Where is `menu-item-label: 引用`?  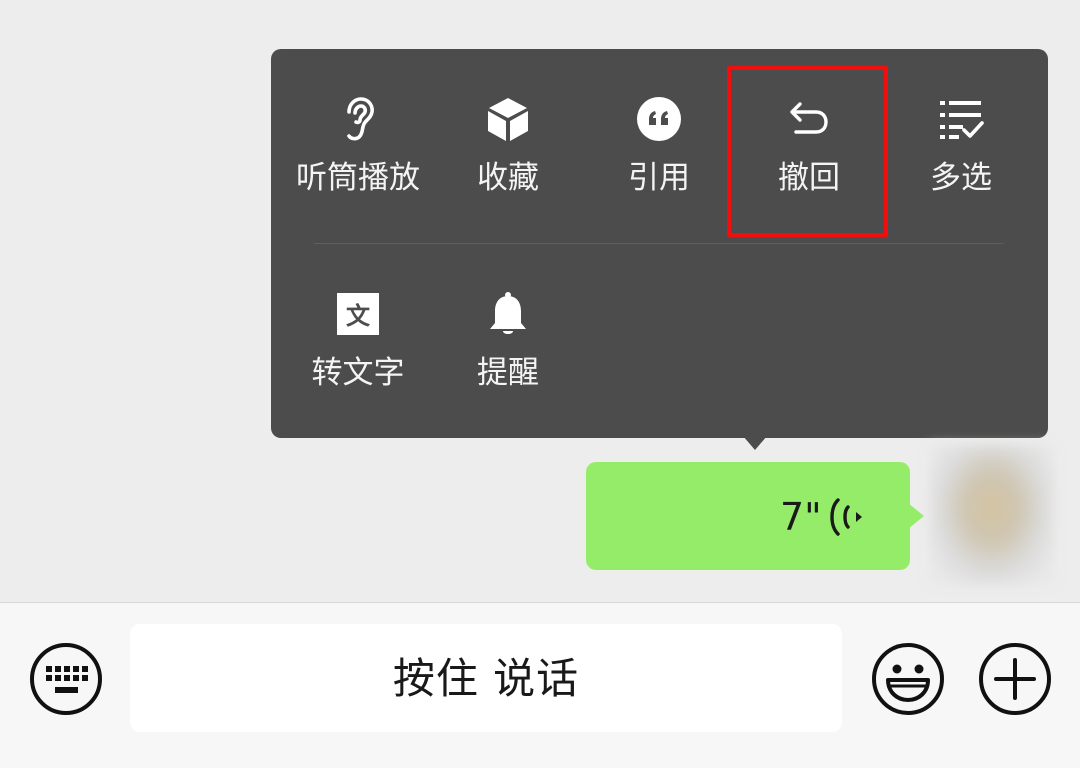 menu-item-label: 引用 is located at coordinates (659, 178).